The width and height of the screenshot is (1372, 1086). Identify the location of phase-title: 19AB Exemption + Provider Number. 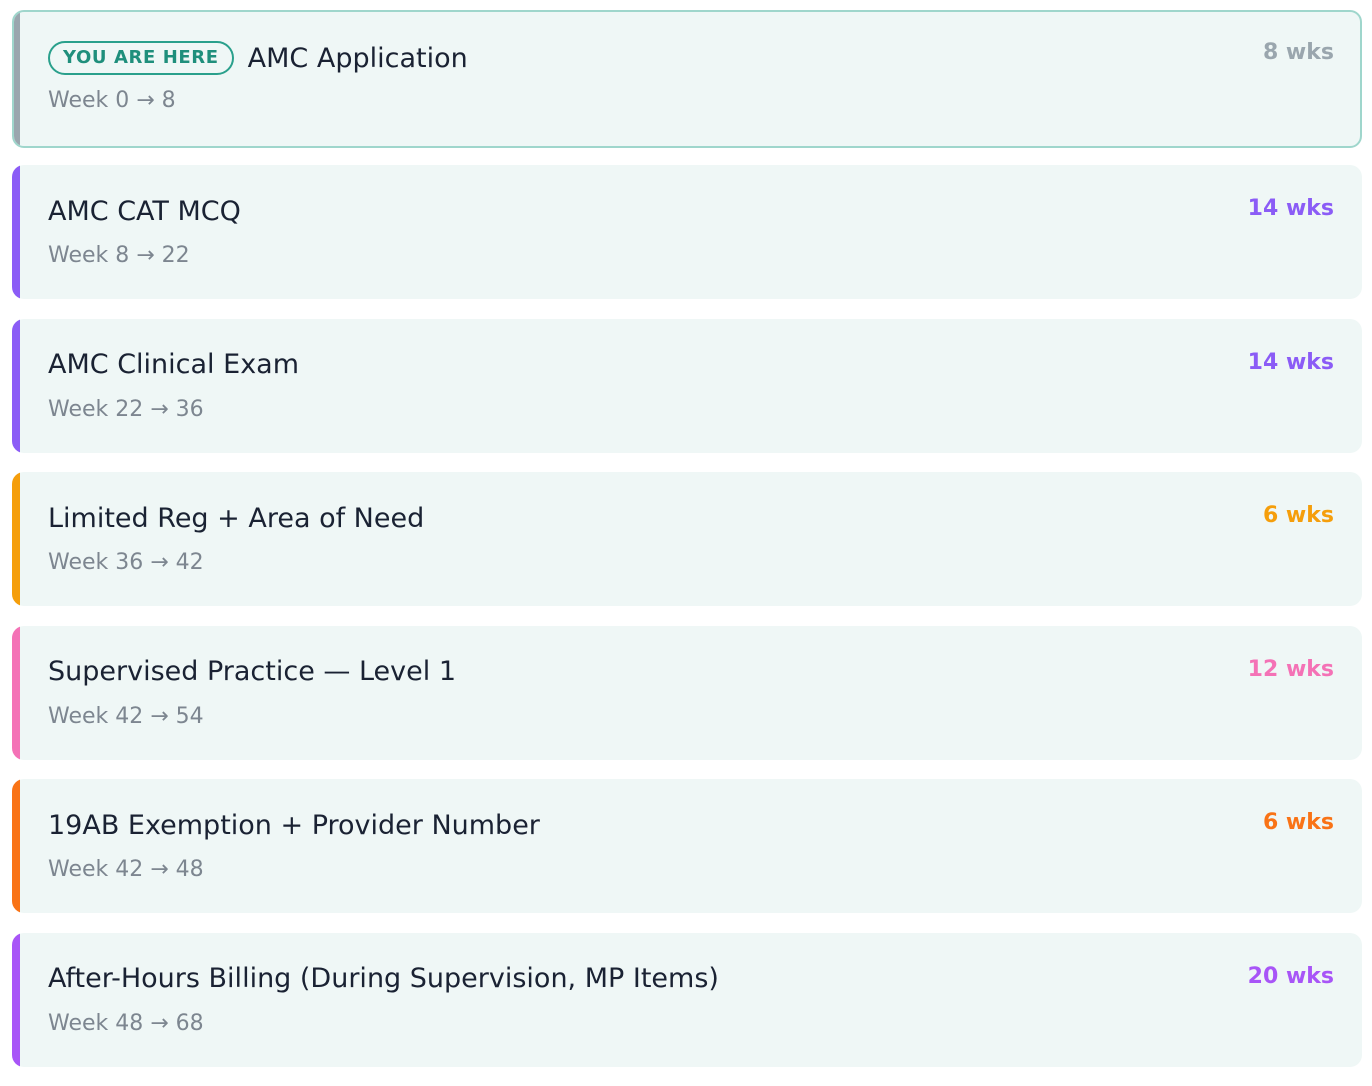
(294, 825).